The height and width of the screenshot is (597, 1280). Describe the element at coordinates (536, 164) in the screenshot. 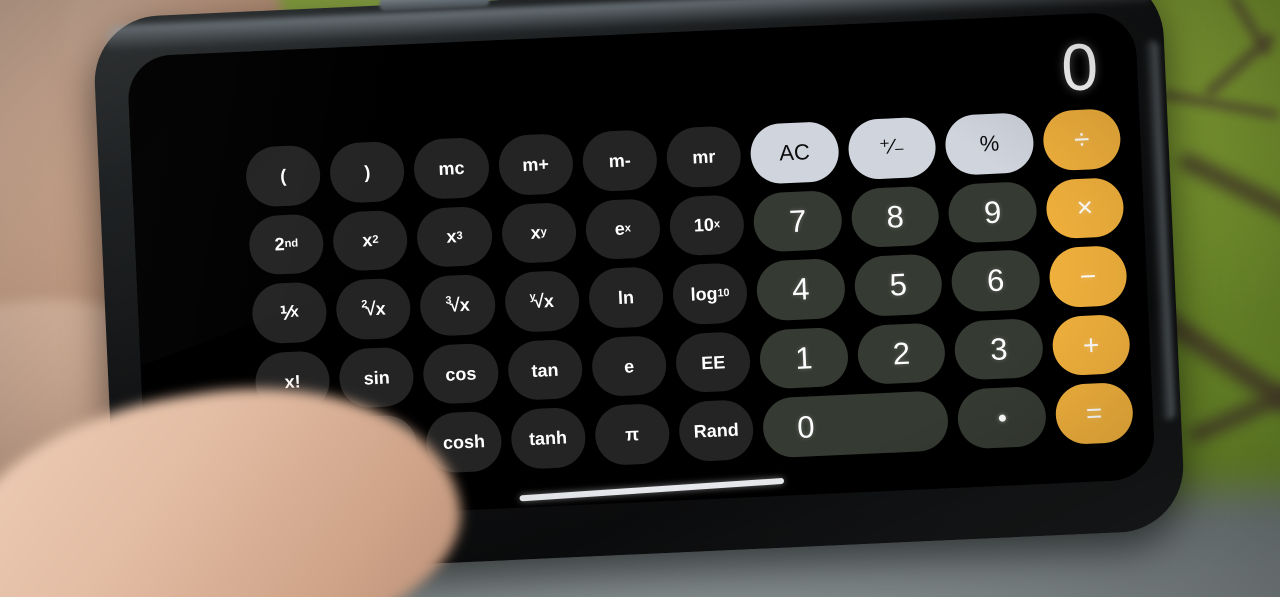

I see `key-memory-add: m+` at that location.